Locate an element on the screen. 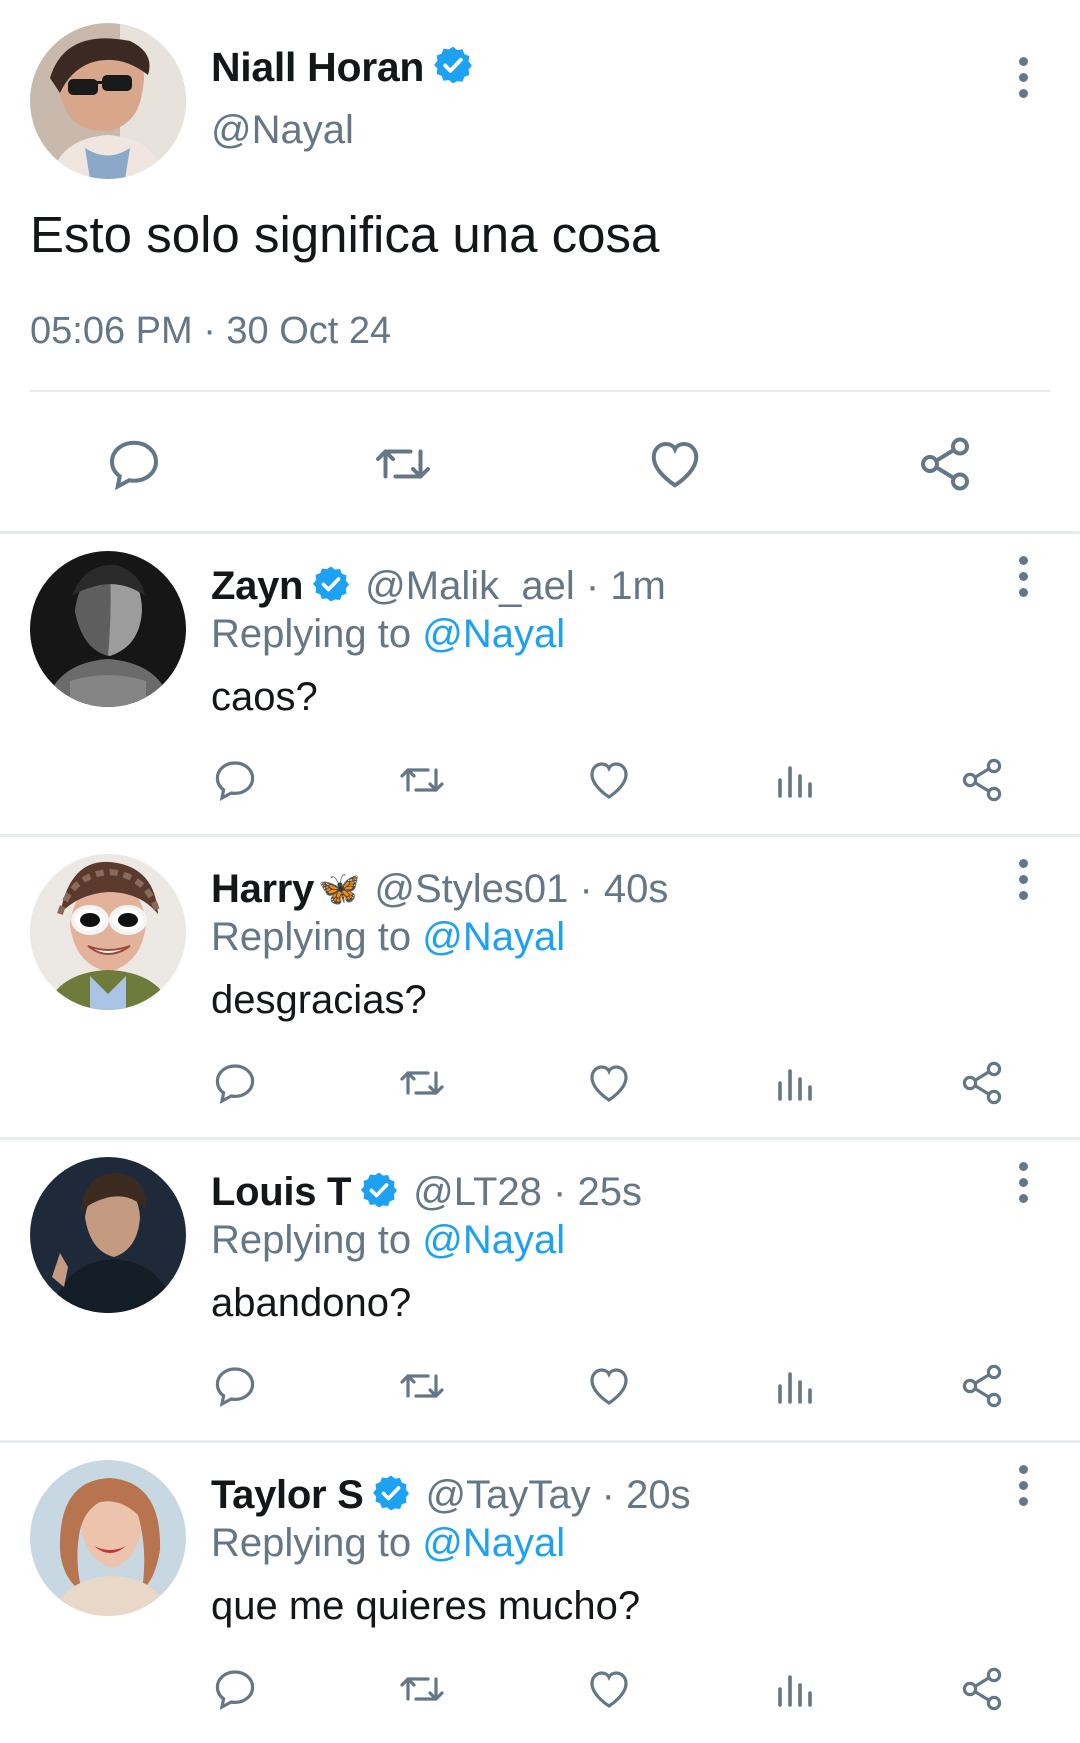 The width and height of the screenshot is (1080, 1743). reply-text: desgracias? is located at coordinates (319, 1000).